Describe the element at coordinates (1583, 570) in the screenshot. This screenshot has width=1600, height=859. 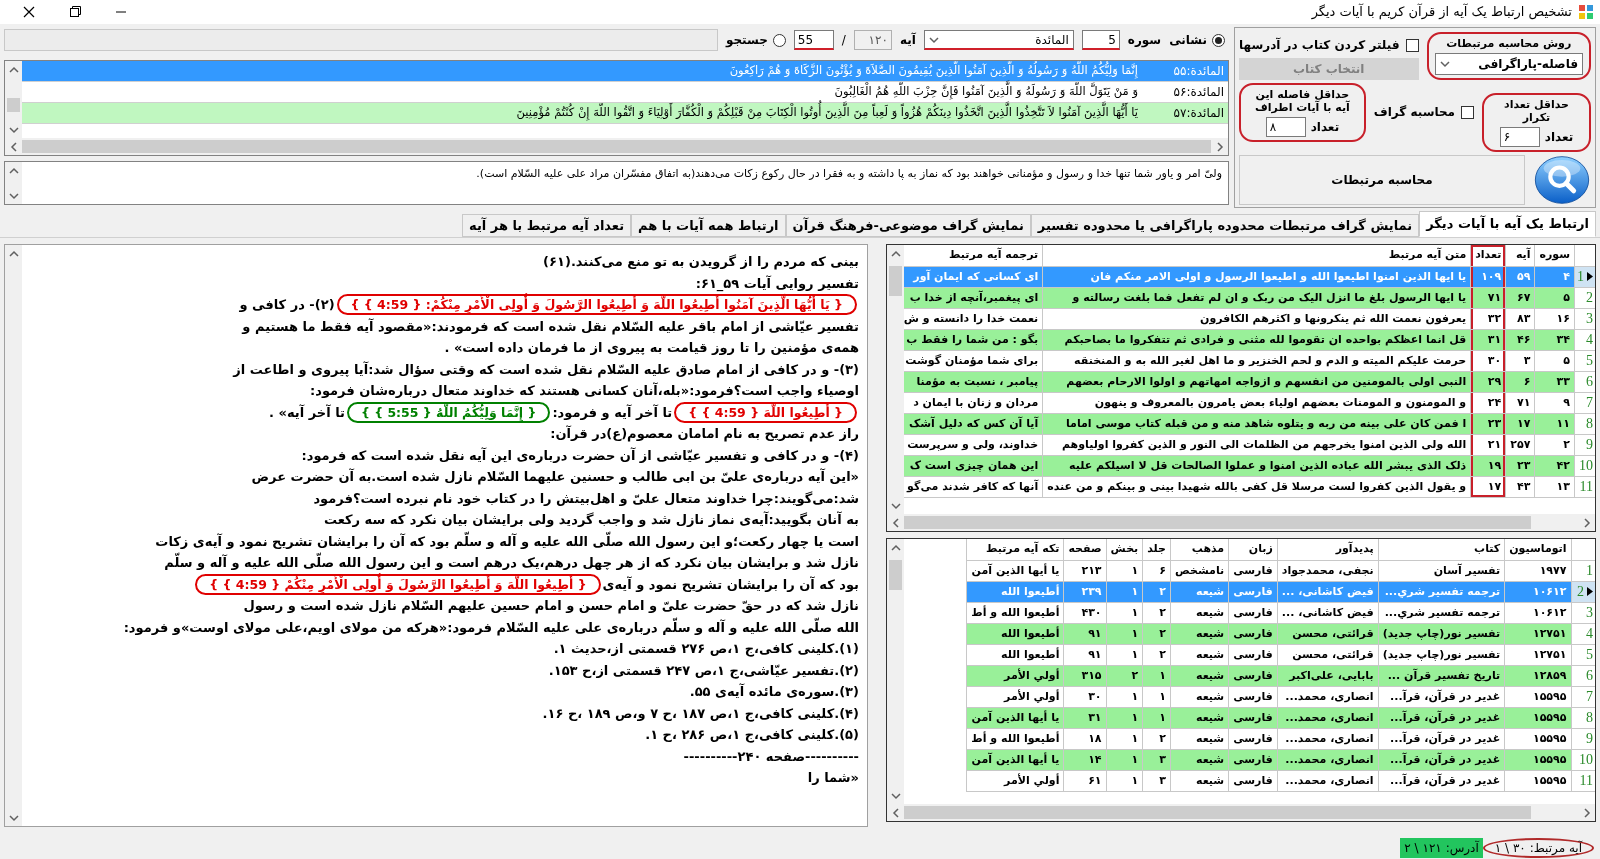
I see `row-header: 1` at that location.